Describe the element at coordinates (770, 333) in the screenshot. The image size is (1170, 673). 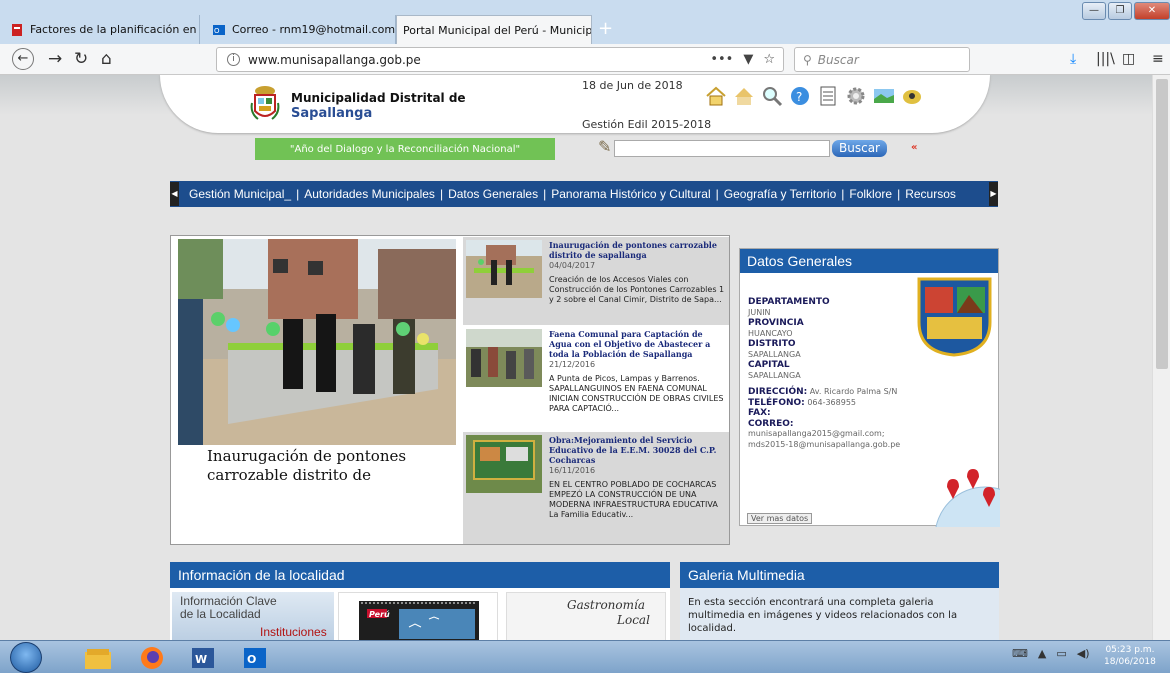
I see `provincia-value: HUANCAYO` at that location.